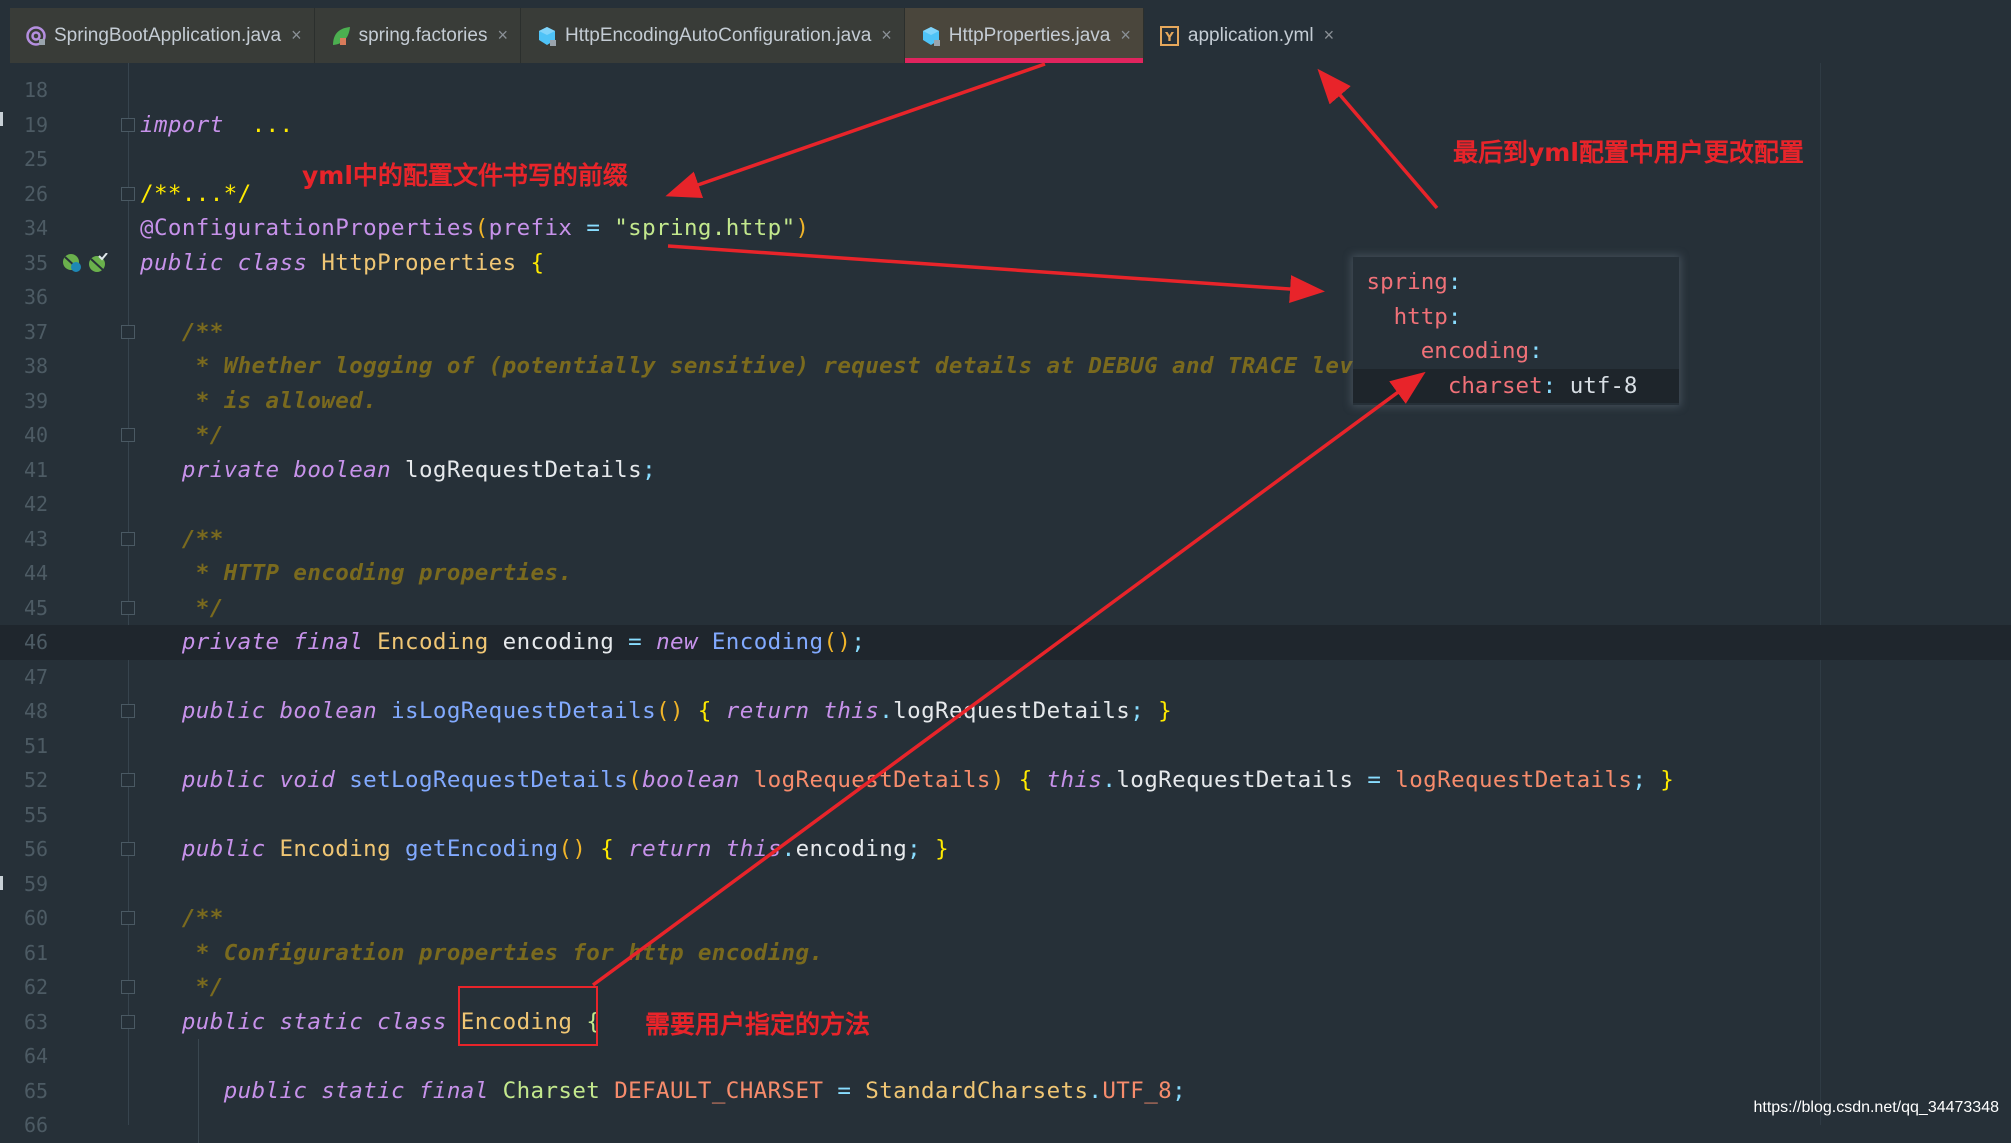 The height and width of the screenshot is (1143, 2011). I want to click on method-annotation: 需要用户指定的方法, so click(758, 1024).